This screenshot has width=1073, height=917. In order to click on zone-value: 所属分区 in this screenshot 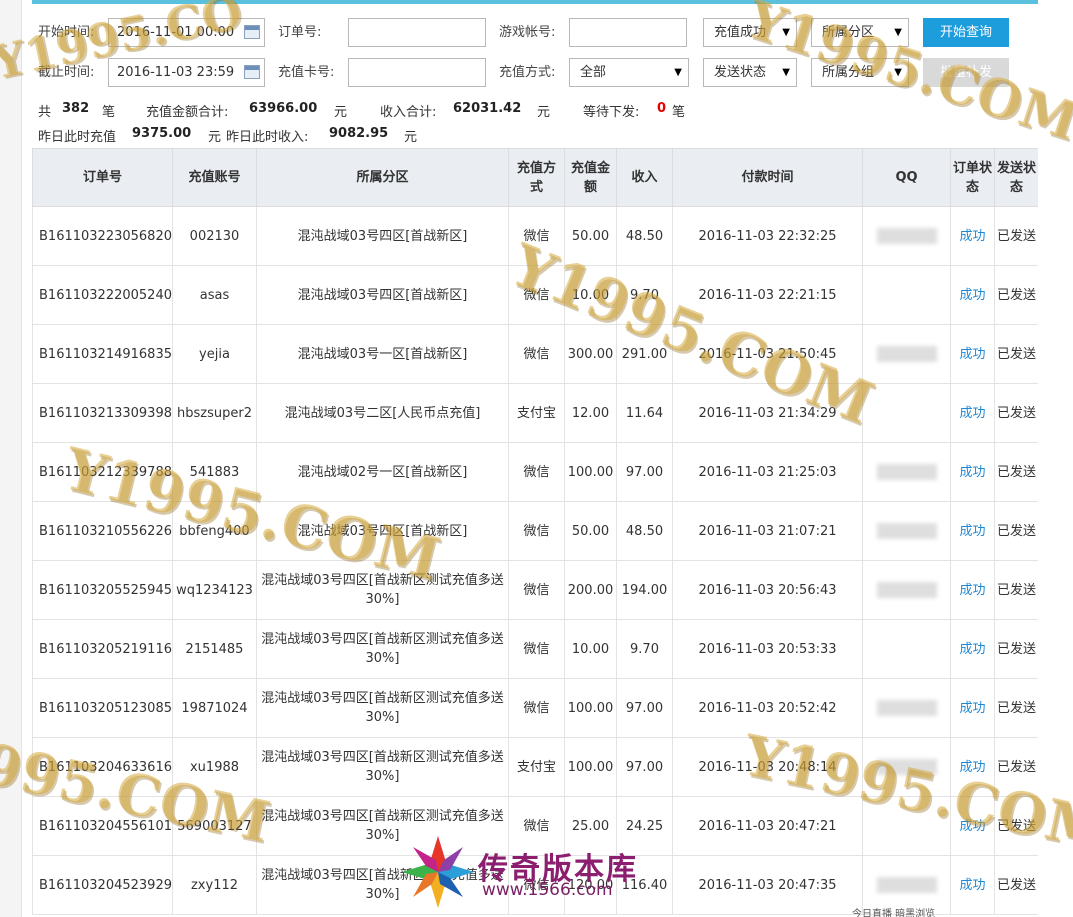, I will do `click(848, 32)`.